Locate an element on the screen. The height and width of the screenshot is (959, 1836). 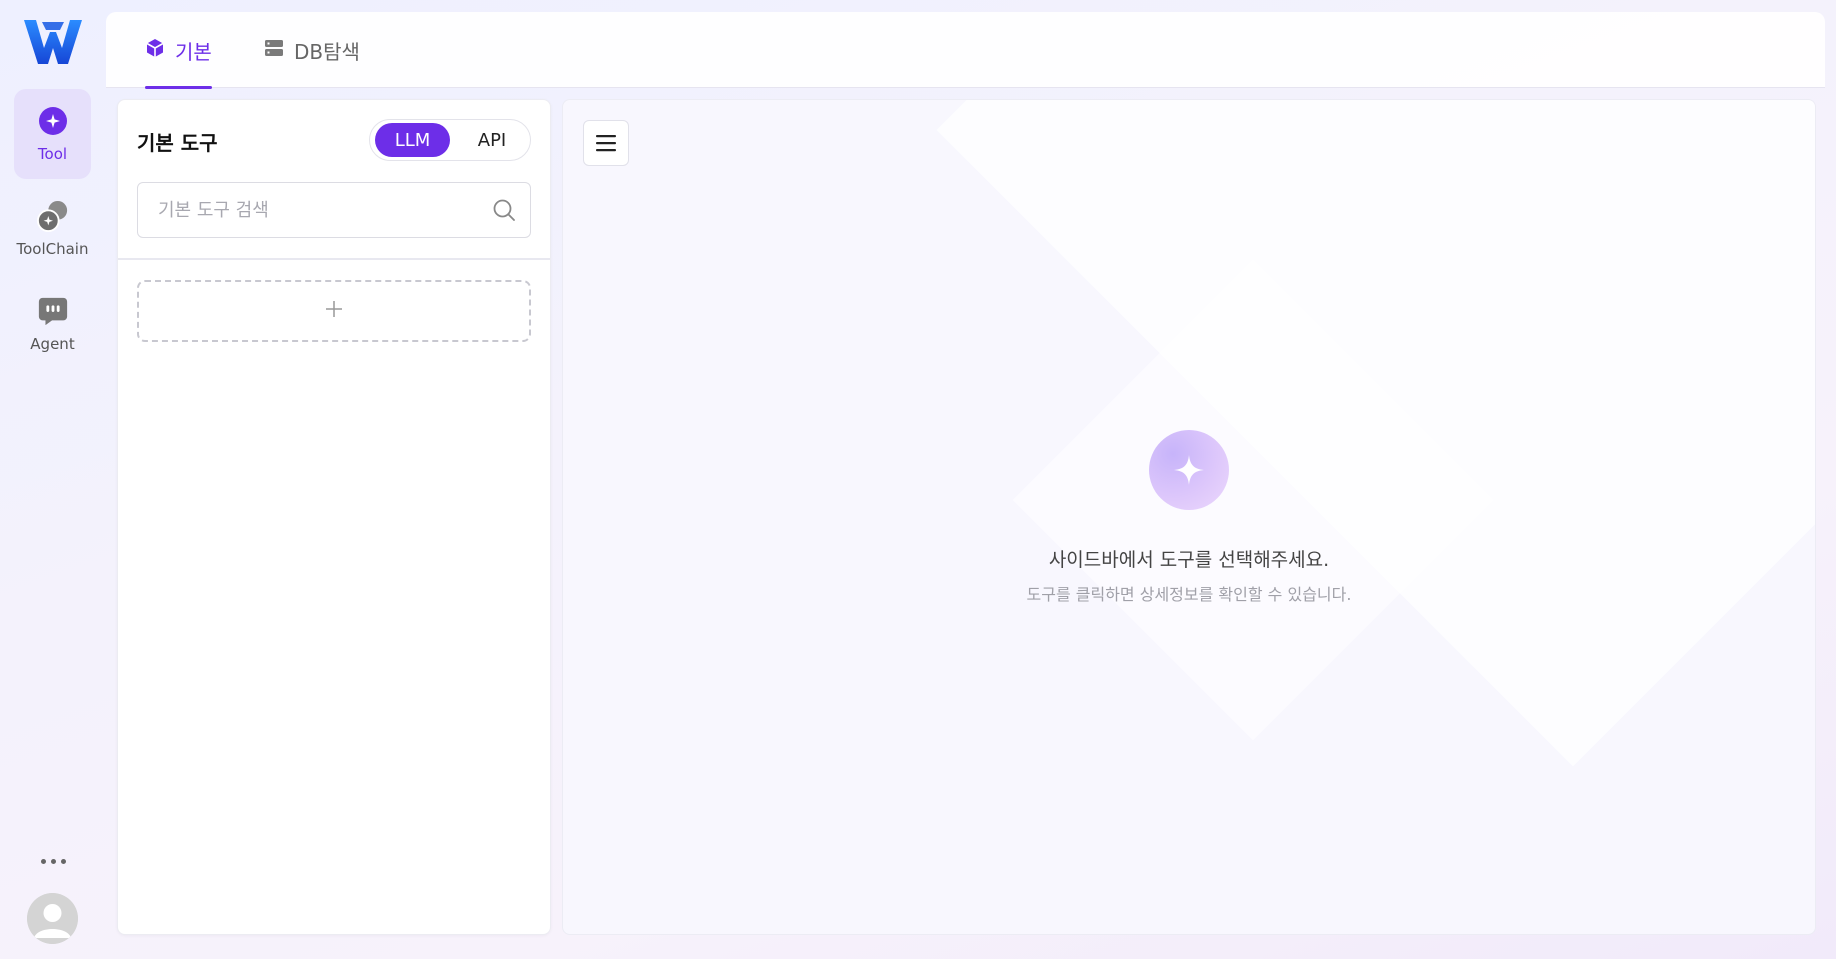
tab-basic: 기본 is located at coordinates (178, 50).